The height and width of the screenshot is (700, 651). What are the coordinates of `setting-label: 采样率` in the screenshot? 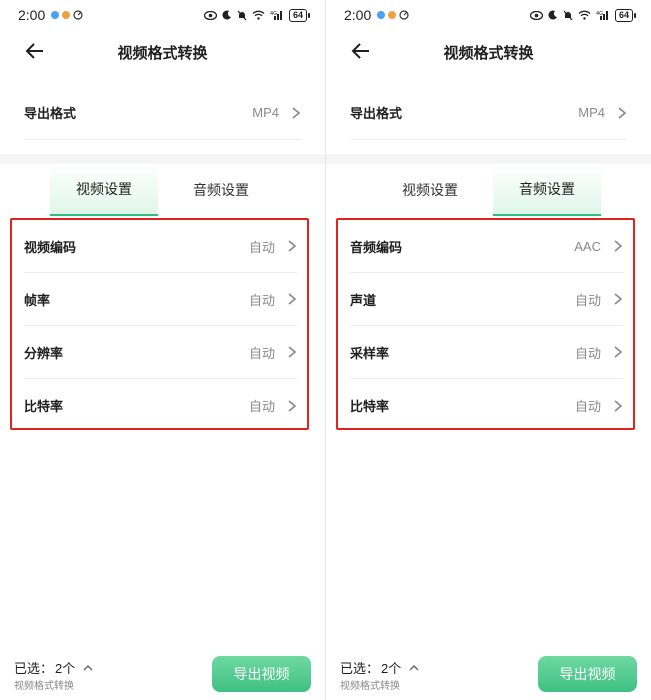 It's located at (370, 353).